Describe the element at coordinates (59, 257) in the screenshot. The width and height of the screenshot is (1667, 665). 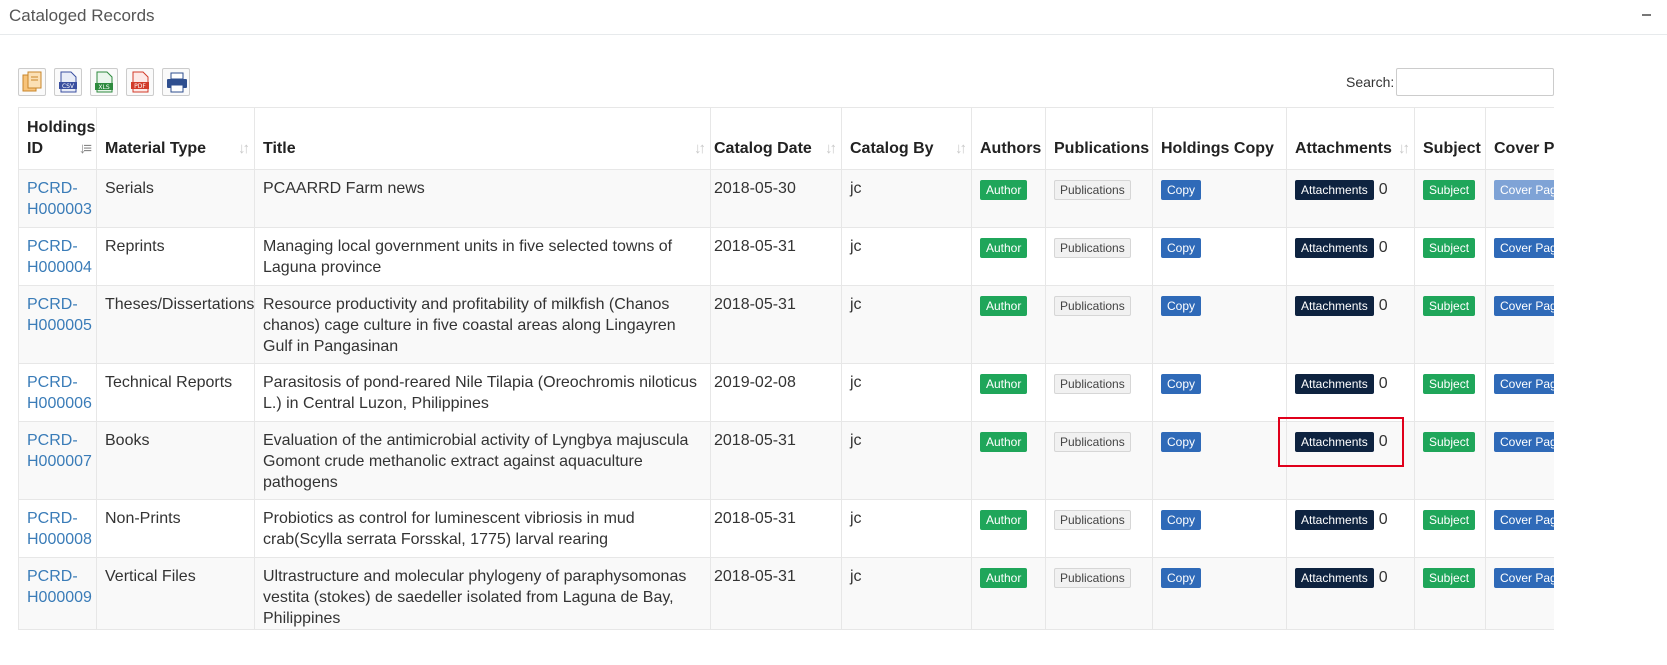
I see `holdings-id-link: PCRD-H000004` at that location.